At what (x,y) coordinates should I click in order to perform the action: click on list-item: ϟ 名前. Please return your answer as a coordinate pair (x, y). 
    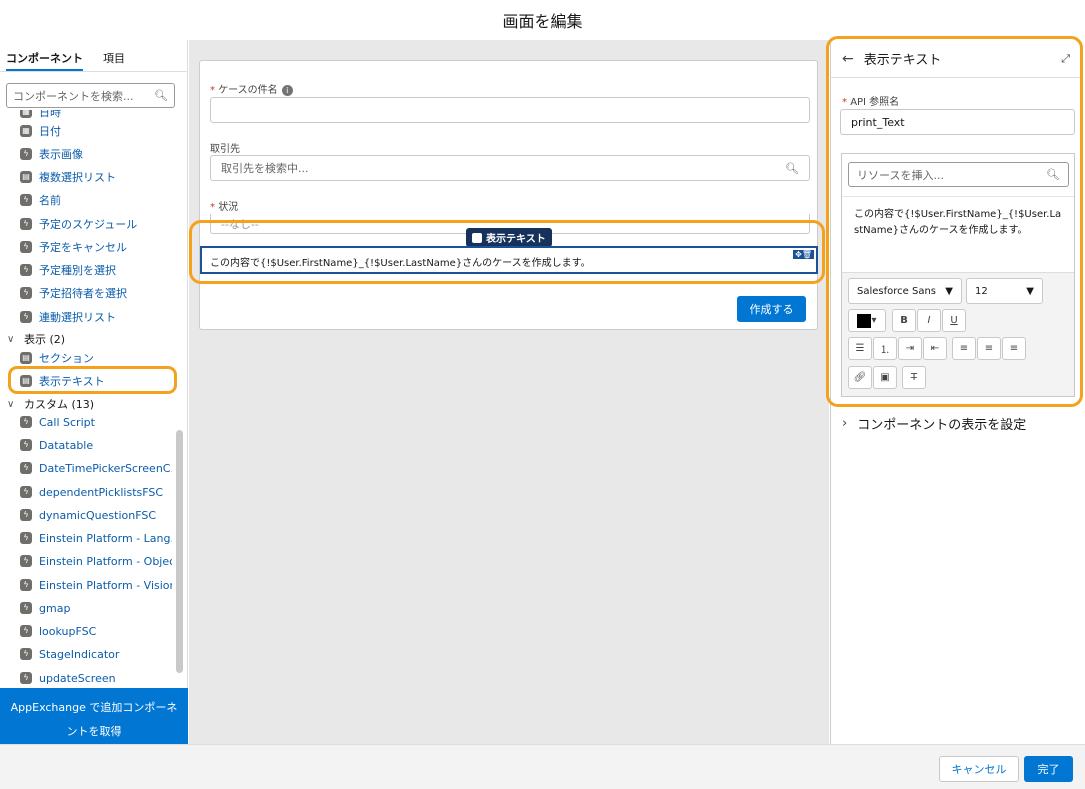
    Looking at the image, I should click on (96, 200).